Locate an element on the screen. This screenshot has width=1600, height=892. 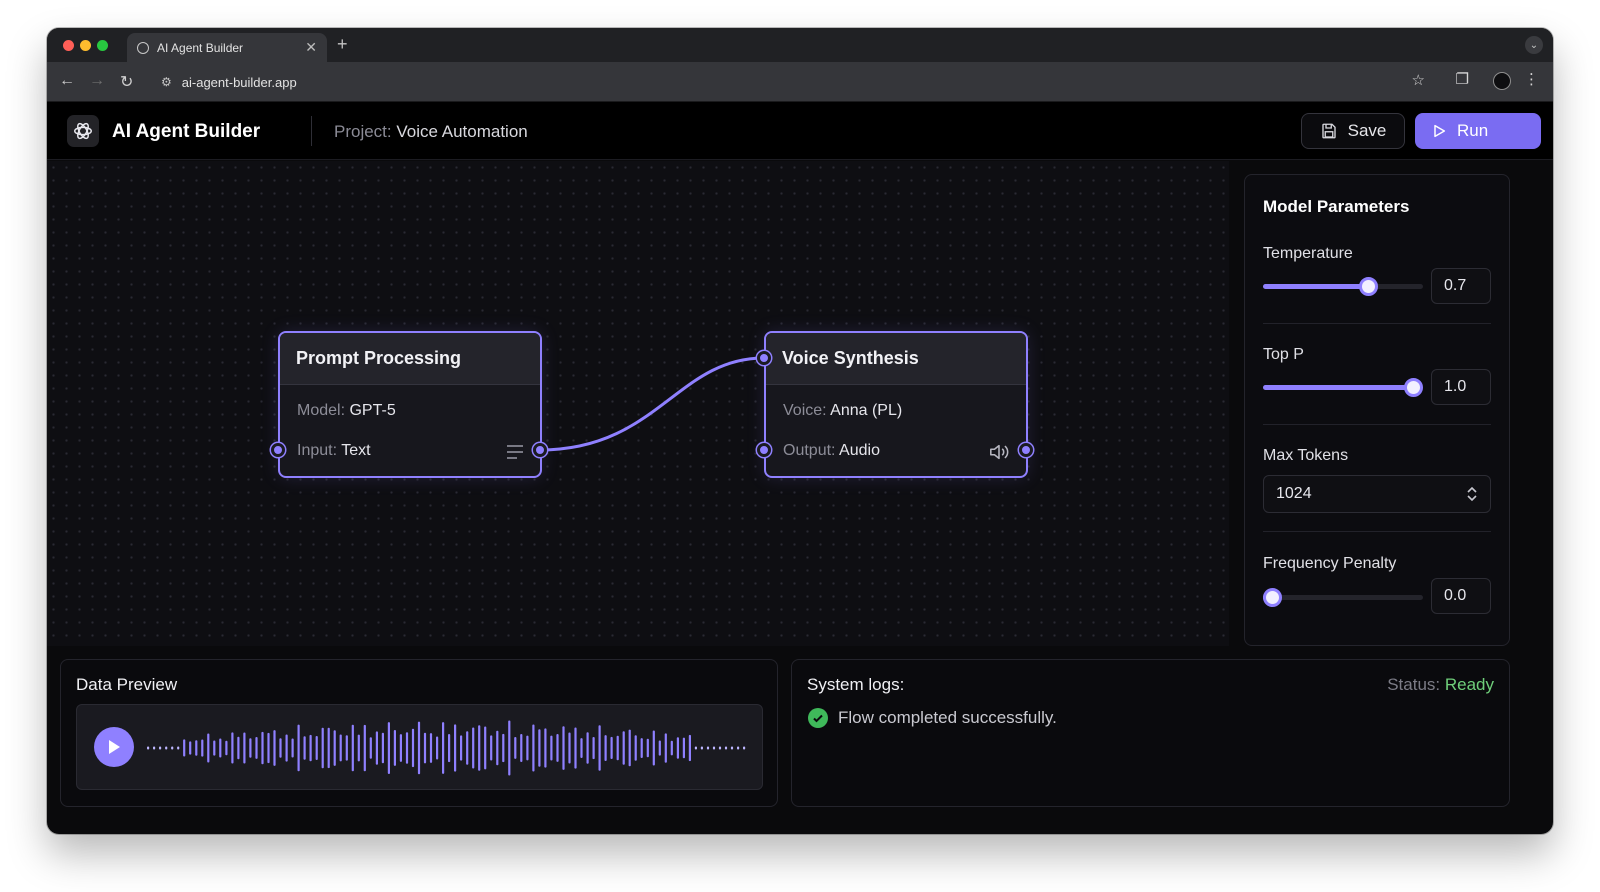
site-settings-icon: ⚙ is located at coordinates (166, 82).